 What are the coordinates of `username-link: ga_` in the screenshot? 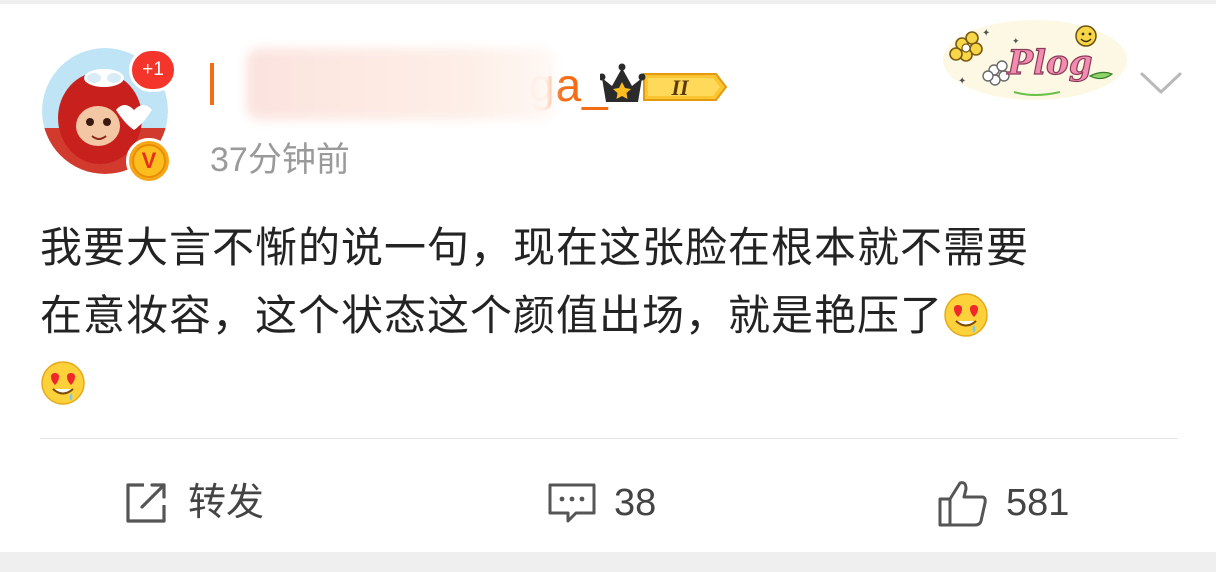 It's located at (409, 84).